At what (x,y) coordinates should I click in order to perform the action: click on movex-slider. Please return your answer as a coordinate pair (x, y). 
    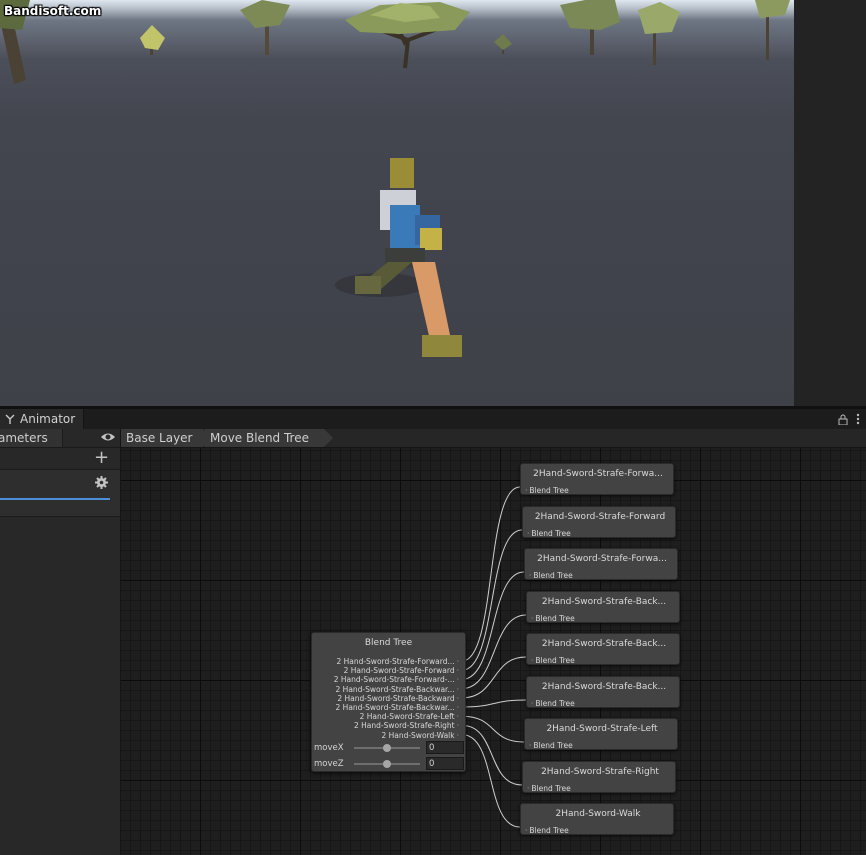
    Looking at the image, I should click on (387, 748).